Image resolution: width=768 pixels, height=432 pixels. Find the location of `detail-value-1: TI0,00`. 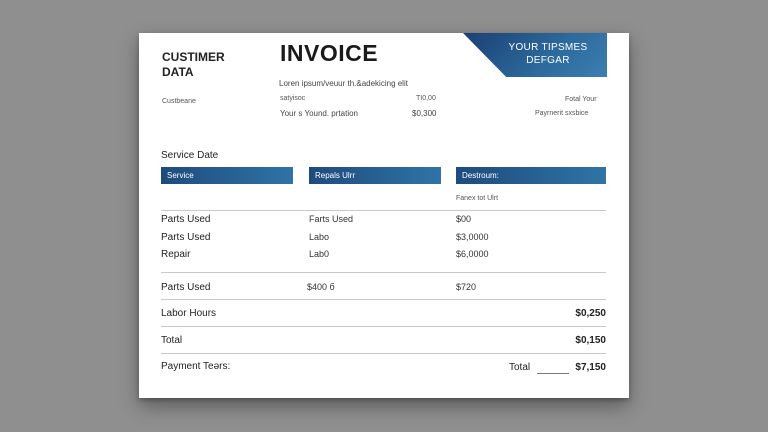

detail-value-1: TI0,00 is located at coordinates (426, 98).